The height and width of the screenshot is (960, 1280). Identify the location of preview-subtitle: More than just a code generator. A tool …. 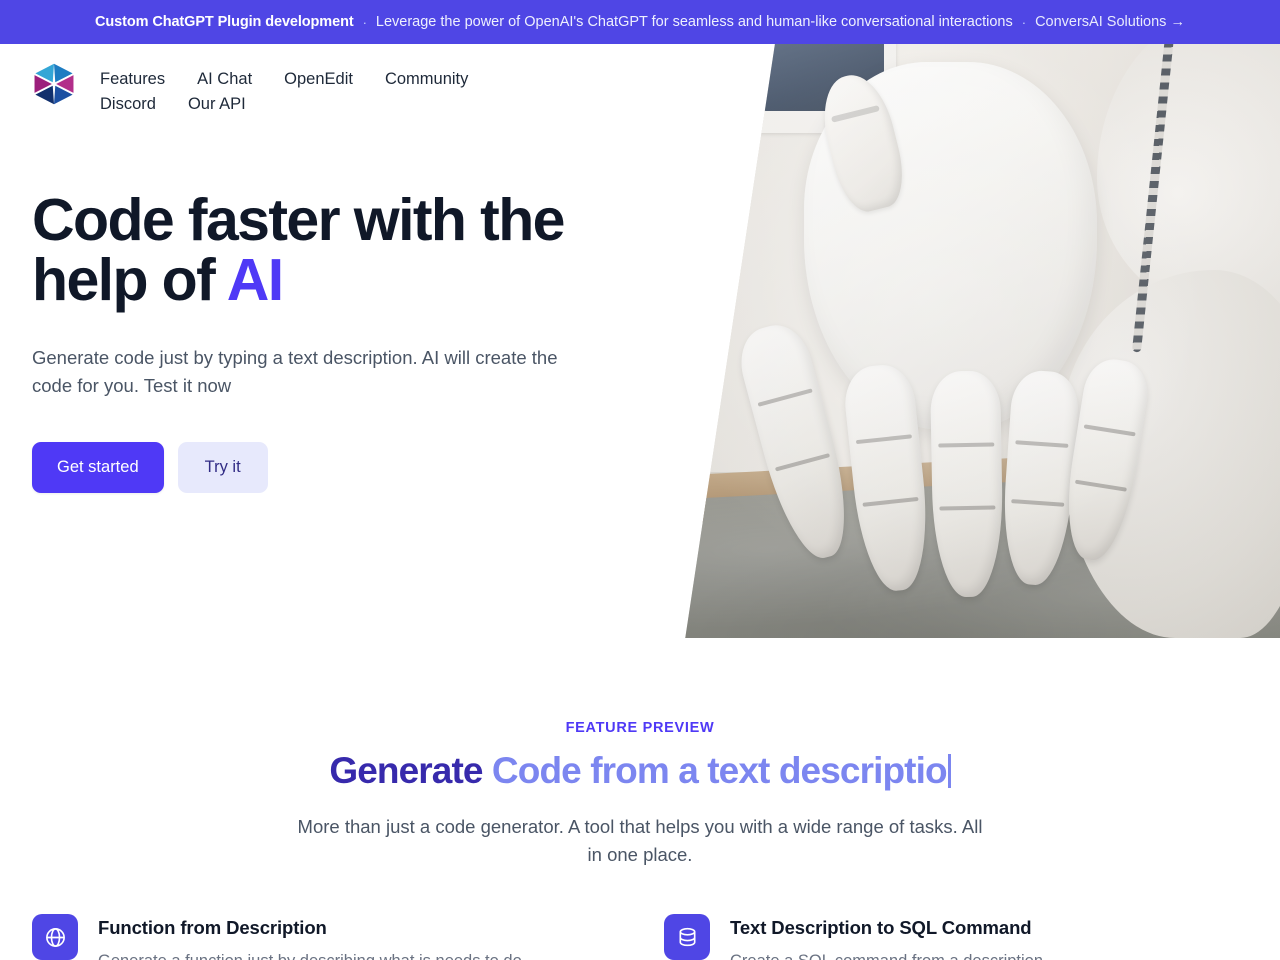
(640, 840).